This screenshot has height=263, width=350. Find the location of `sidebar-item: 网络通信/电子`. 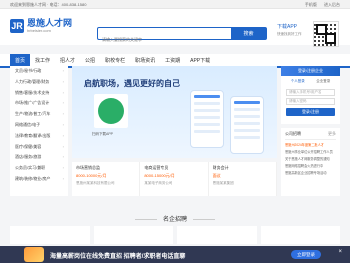

sidebar-item: 网络通信/电子 is located at coordinates (39, 125).